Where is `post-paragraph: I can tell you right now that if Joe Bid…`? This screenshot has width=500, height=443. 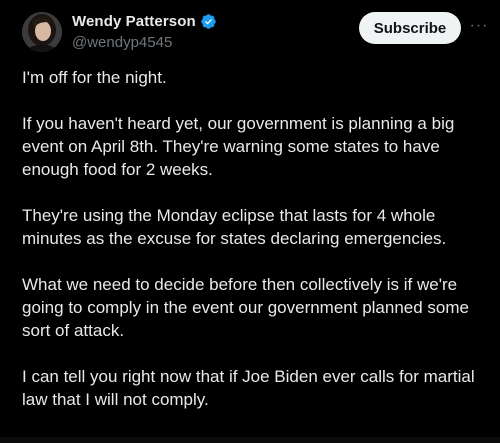 post-paragraph: I can tell you right now that if Joe Bid… is located at coordinates (248, 388).